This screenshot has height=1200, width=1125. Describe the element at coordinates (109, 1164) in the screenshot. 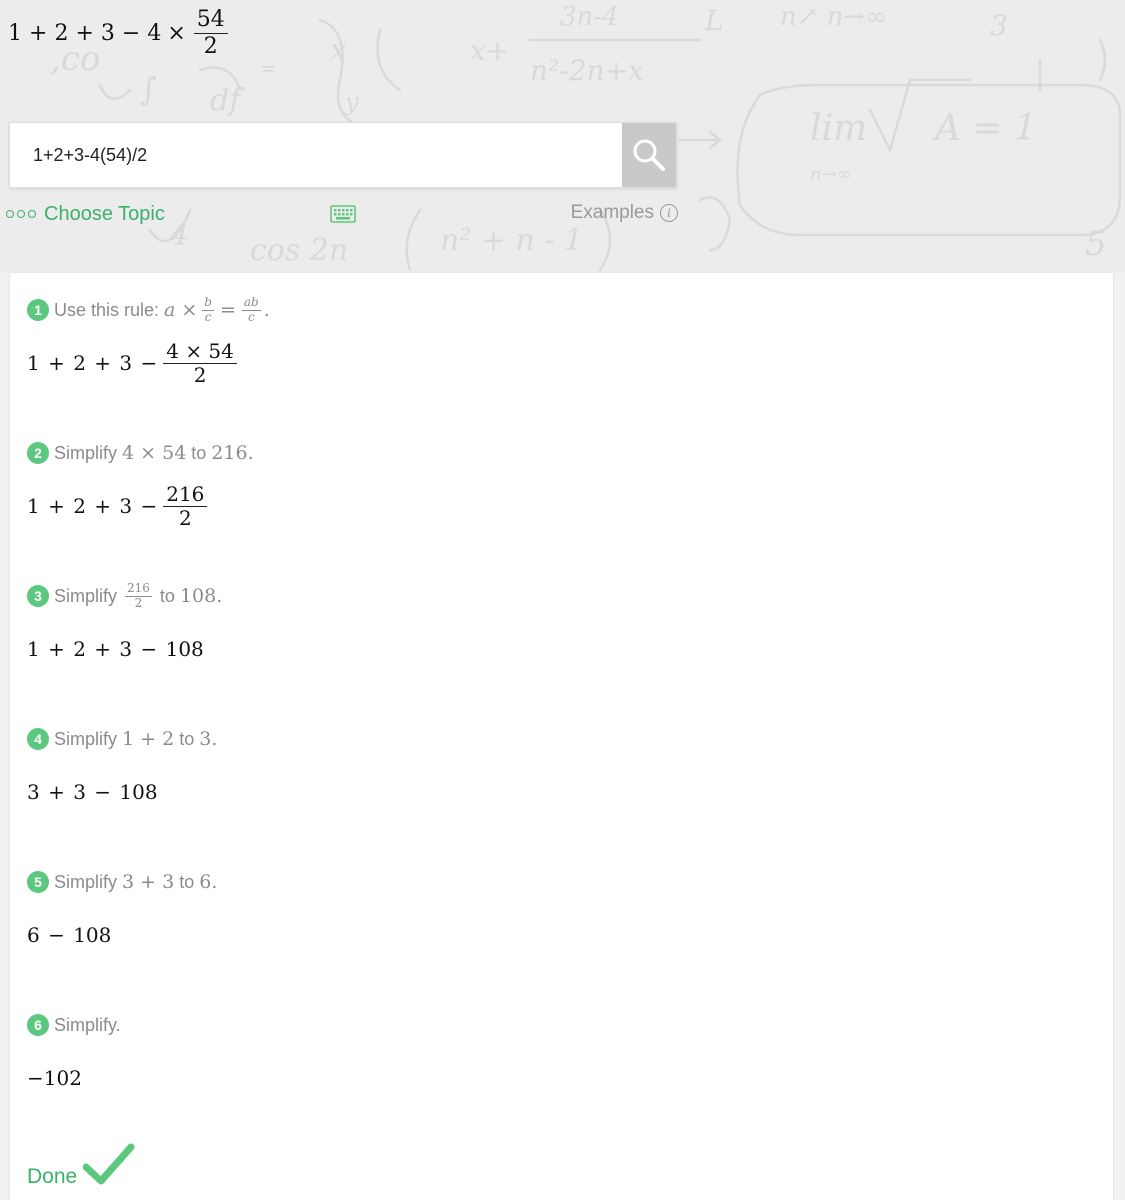

I see `checkmark-icon` at that location.